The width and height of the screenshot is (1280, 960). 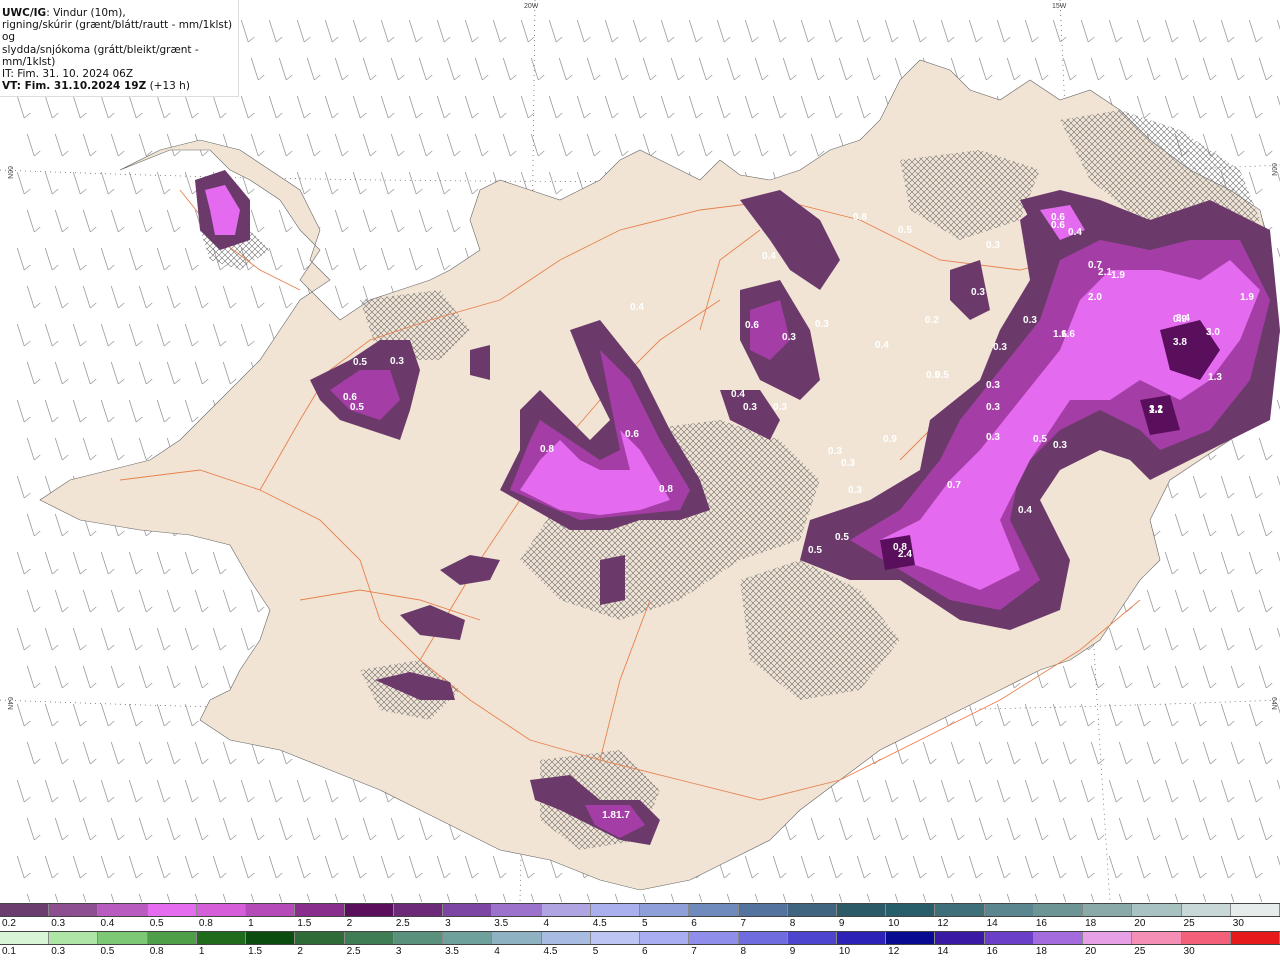 I want to click on precip-value-label: 2.0, so click(x=1095, y=297).